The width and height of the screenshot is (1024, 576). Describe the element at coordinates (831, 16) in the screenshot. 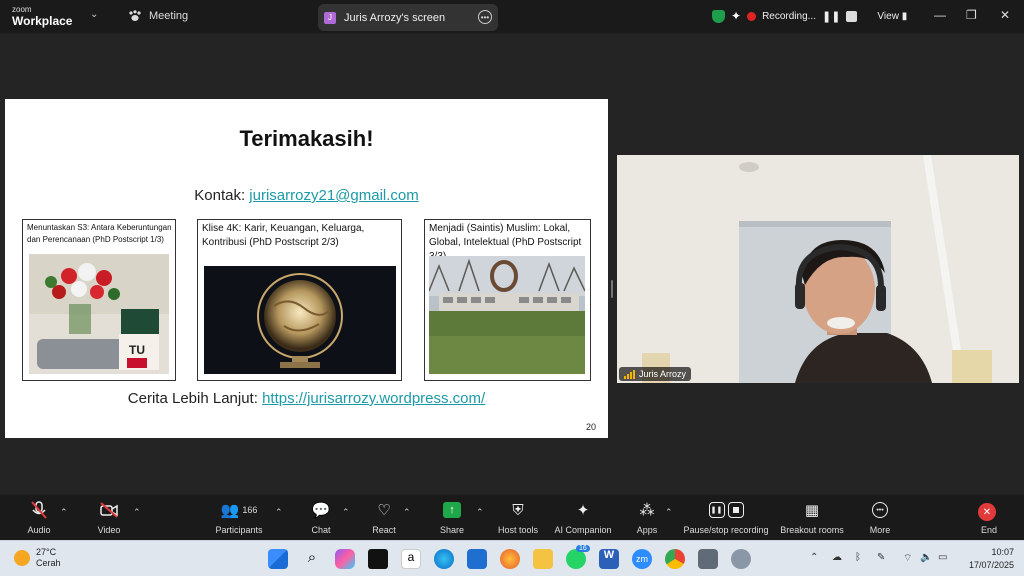

I see `pause-recording-icon: ❚❚` at that location.